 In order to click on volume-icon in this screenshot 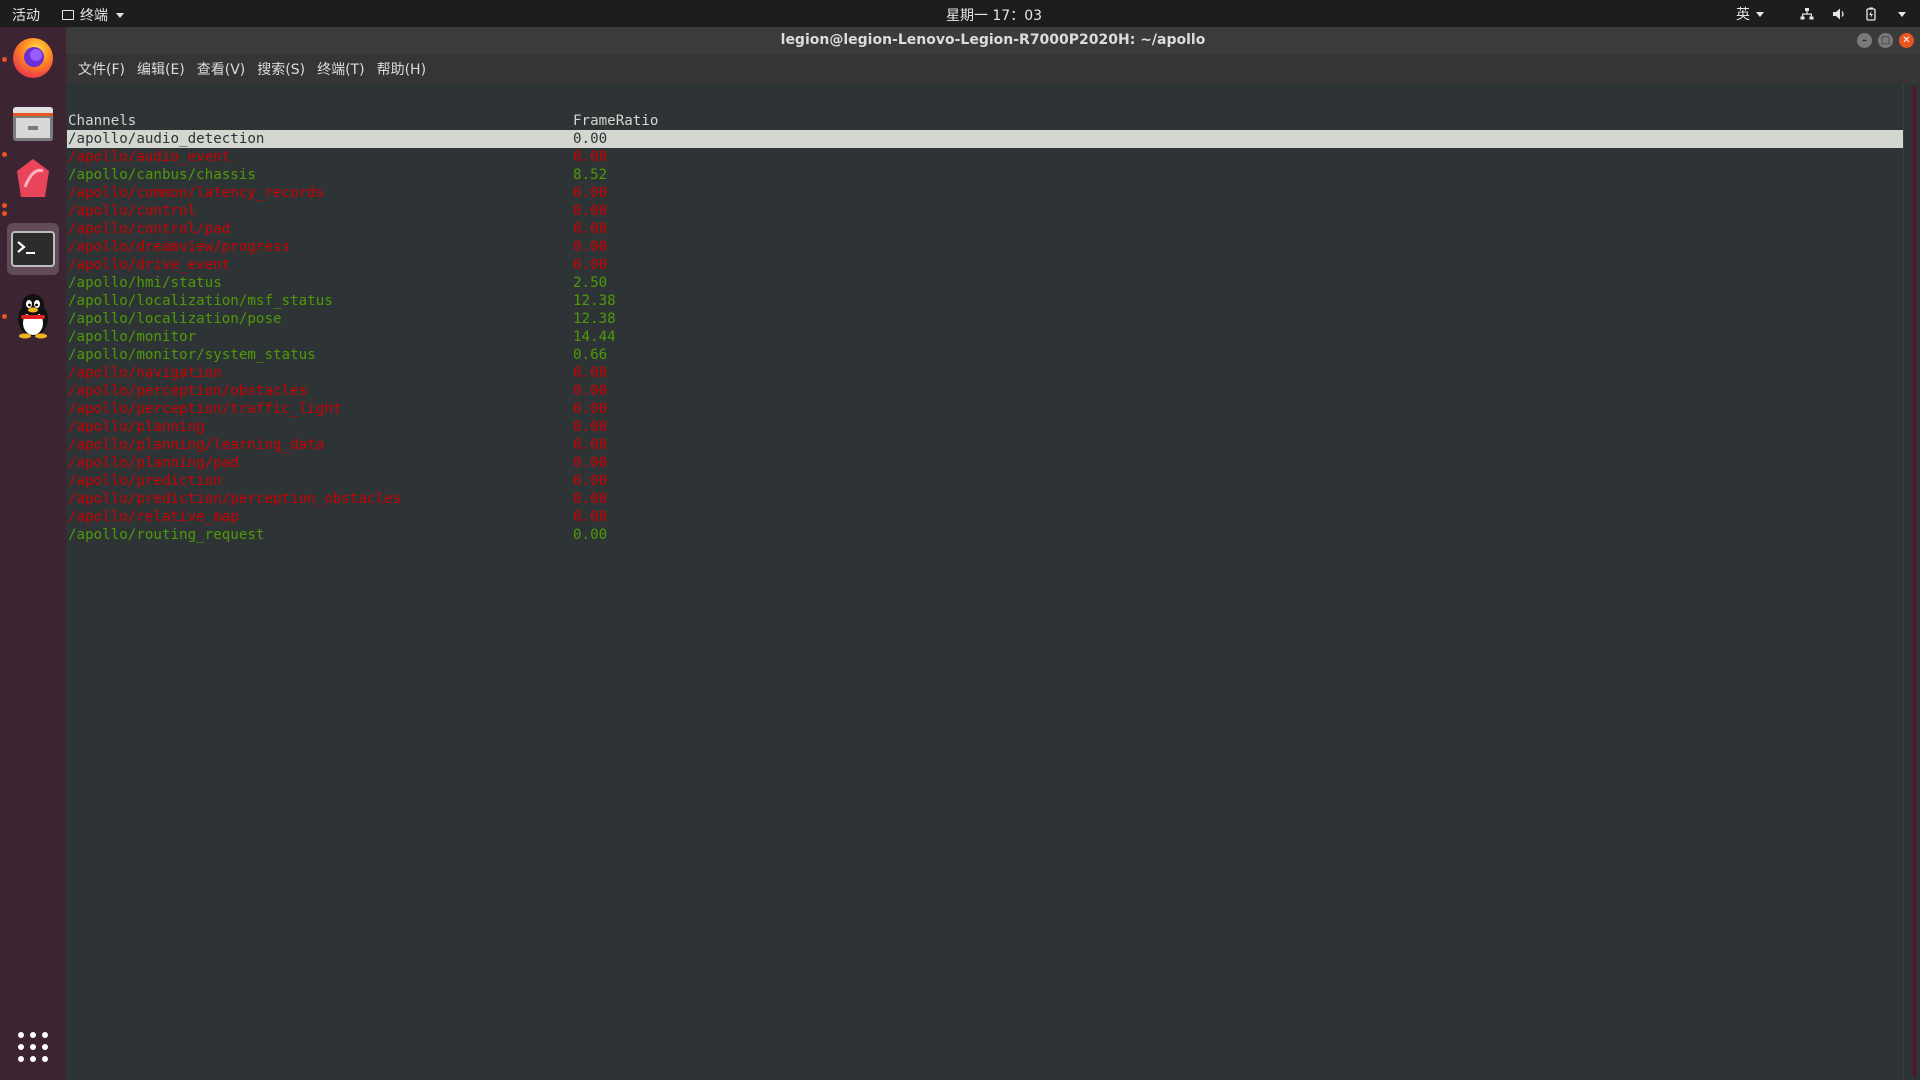, I will do `click(1838, 14)`.